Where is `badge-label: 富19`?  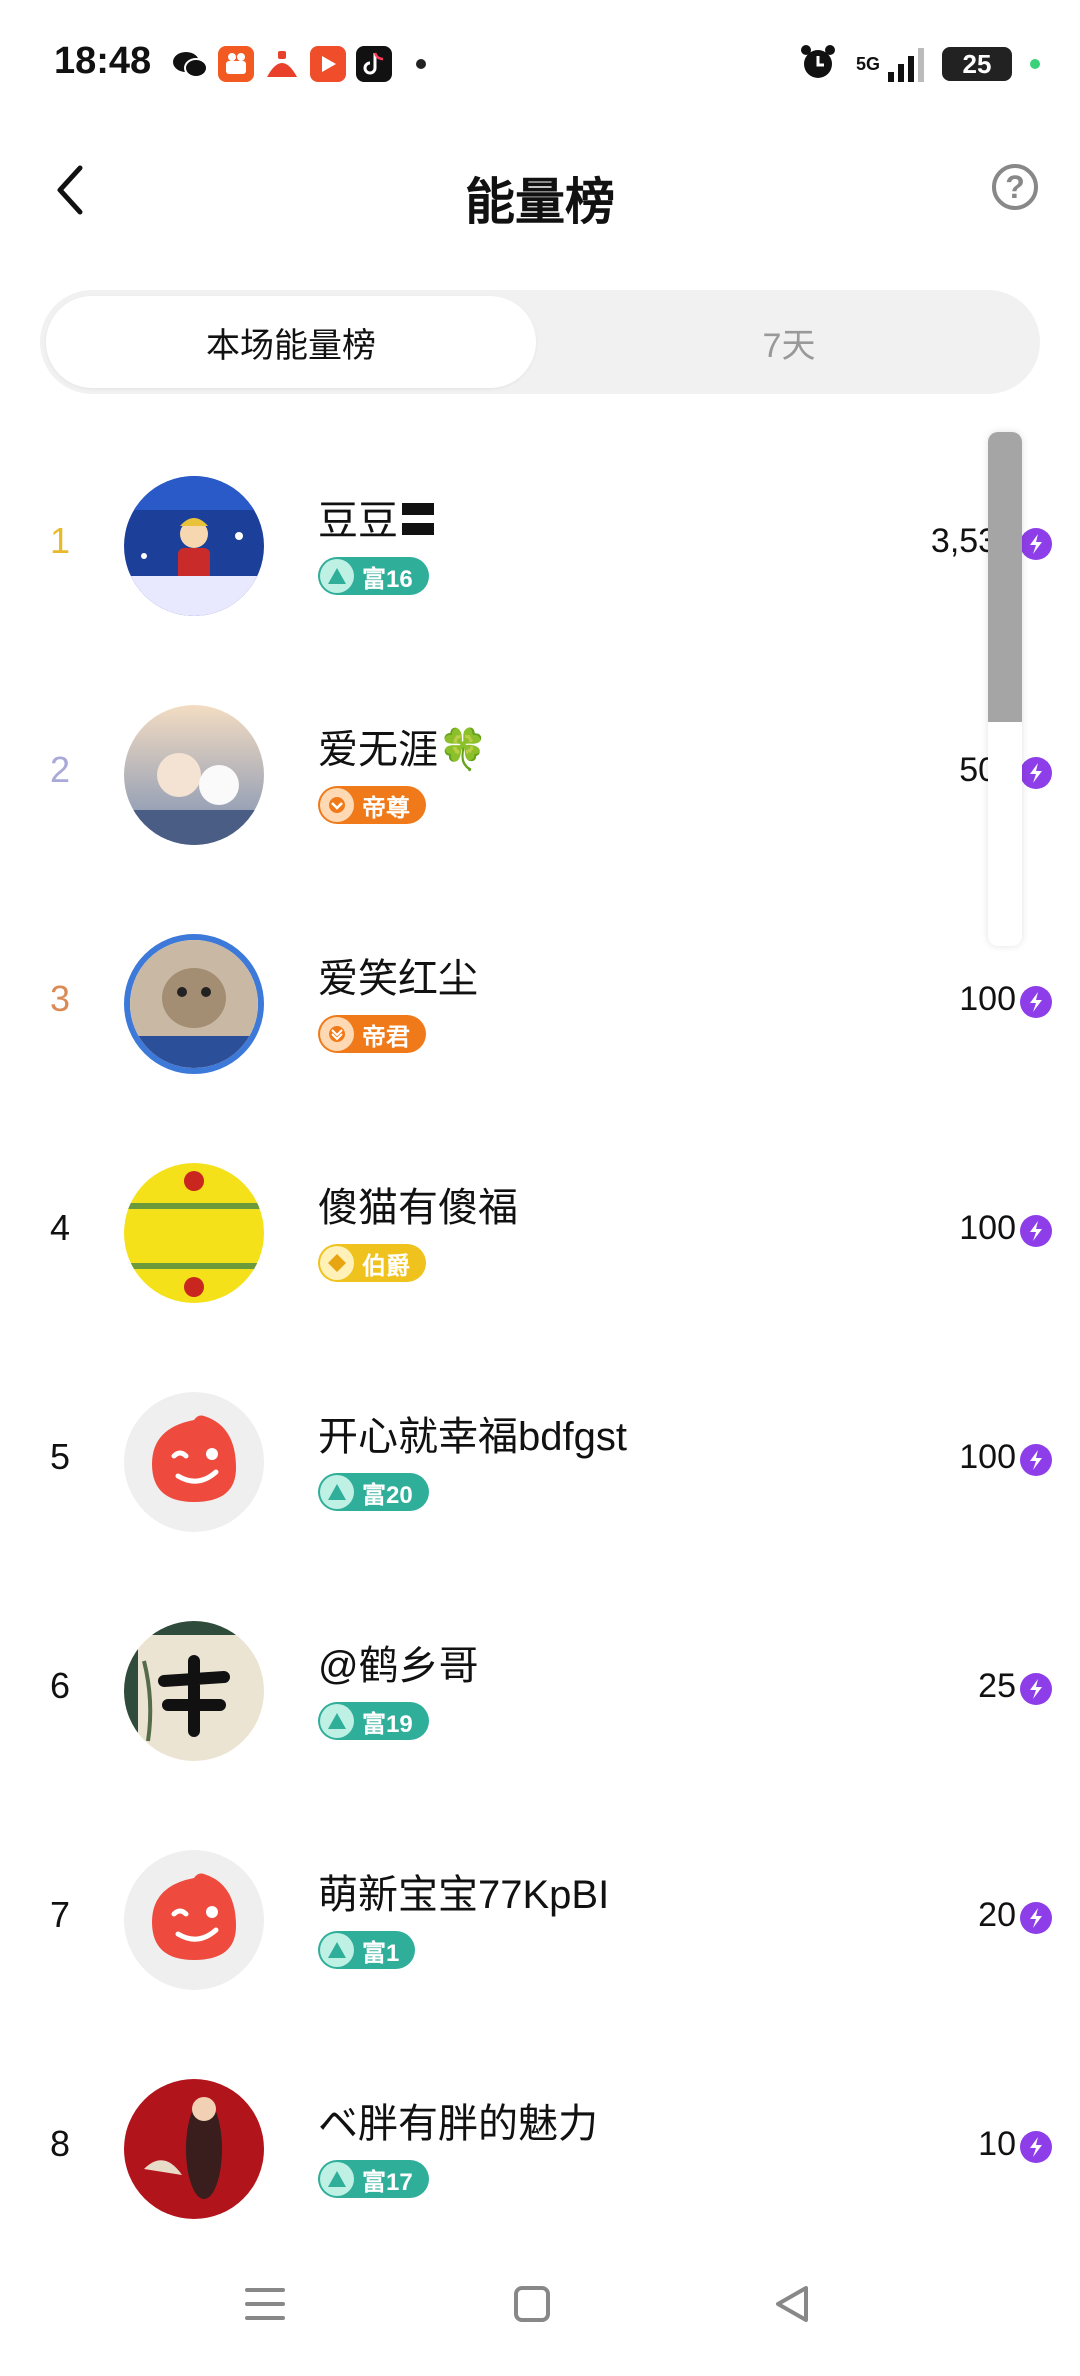
badge-label: 富19 is located at coordinates (387, 1724).